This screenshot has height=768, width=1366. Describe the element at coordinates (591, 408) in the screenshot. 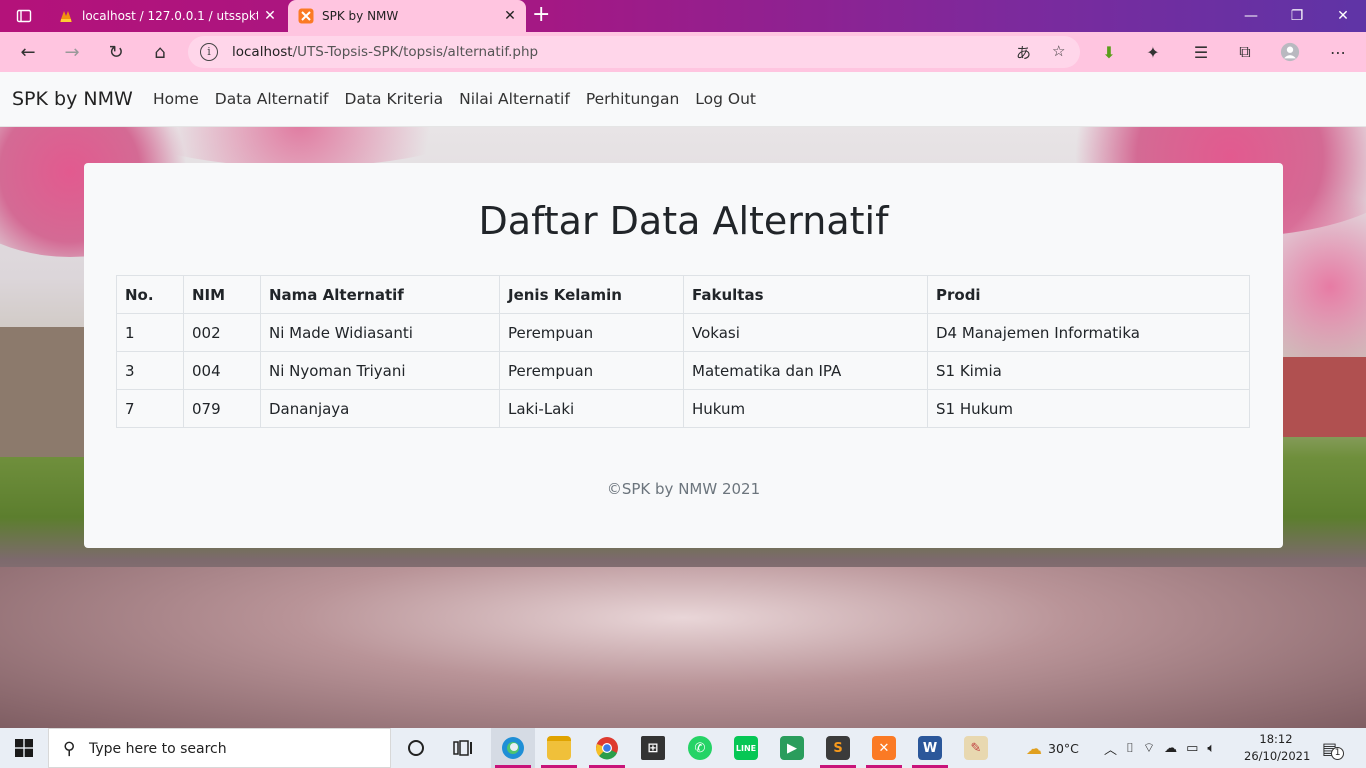

I see `table-cell: Laki-Laki` at that location.